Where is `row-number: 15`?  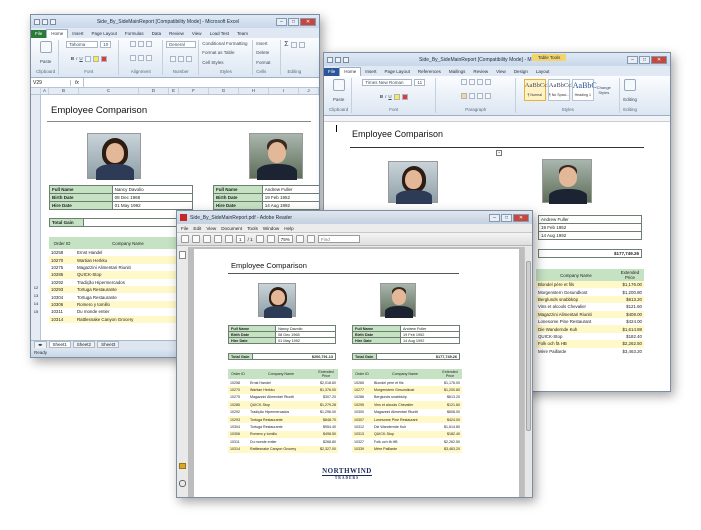 row-number: 15 is located at coordinates (36, 311).